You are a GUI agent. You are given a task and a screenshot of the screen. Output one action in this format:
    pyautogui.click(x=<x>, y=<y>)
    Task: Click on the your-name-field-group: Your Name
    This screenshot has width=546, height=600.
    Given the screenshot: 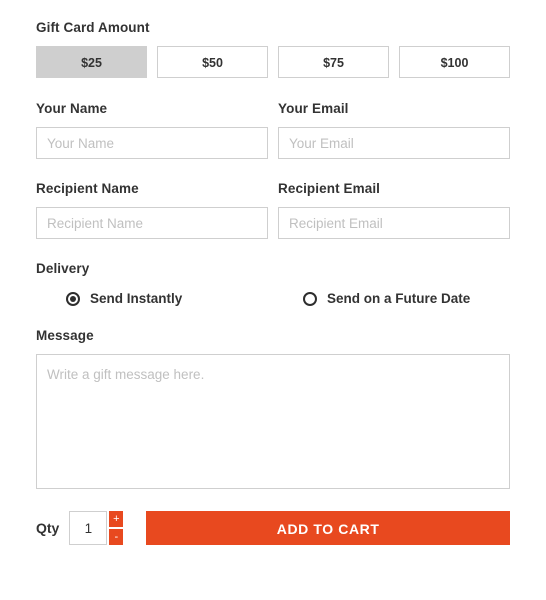 What is the action you would take?
    pyautogui.click(x=152, y=130)
    